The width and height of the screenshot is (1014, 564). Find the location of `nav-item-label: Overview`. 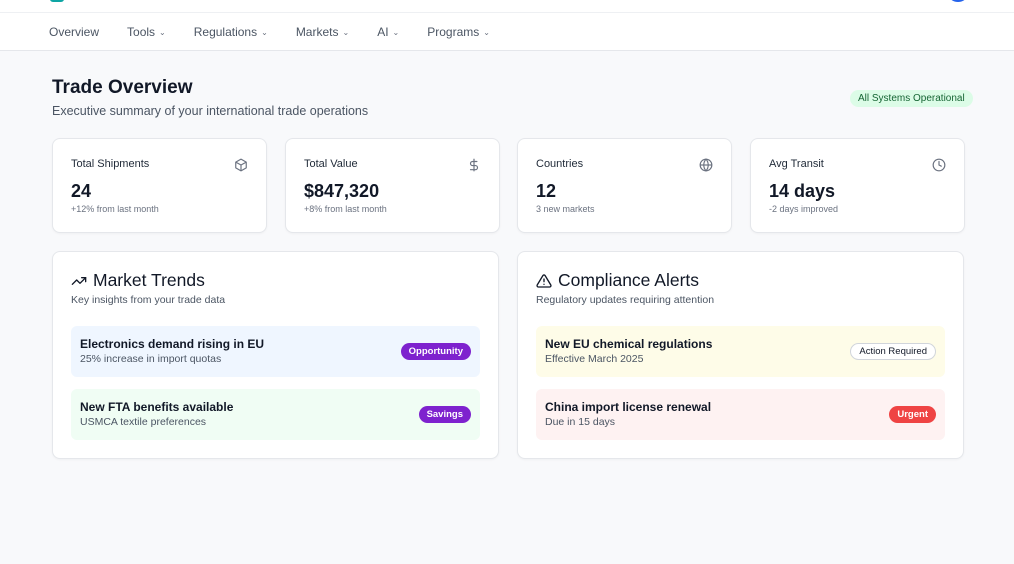

nav-item-label: Overview is located at coordinates (74, 31).